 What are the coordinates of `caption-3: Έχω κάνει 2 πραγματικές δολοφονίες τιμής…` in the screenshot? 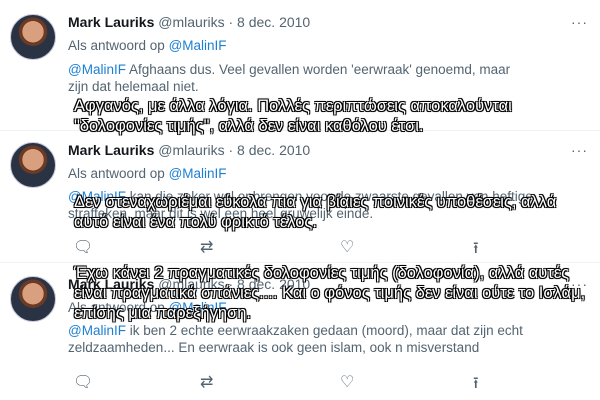 It's located at (330, 293).